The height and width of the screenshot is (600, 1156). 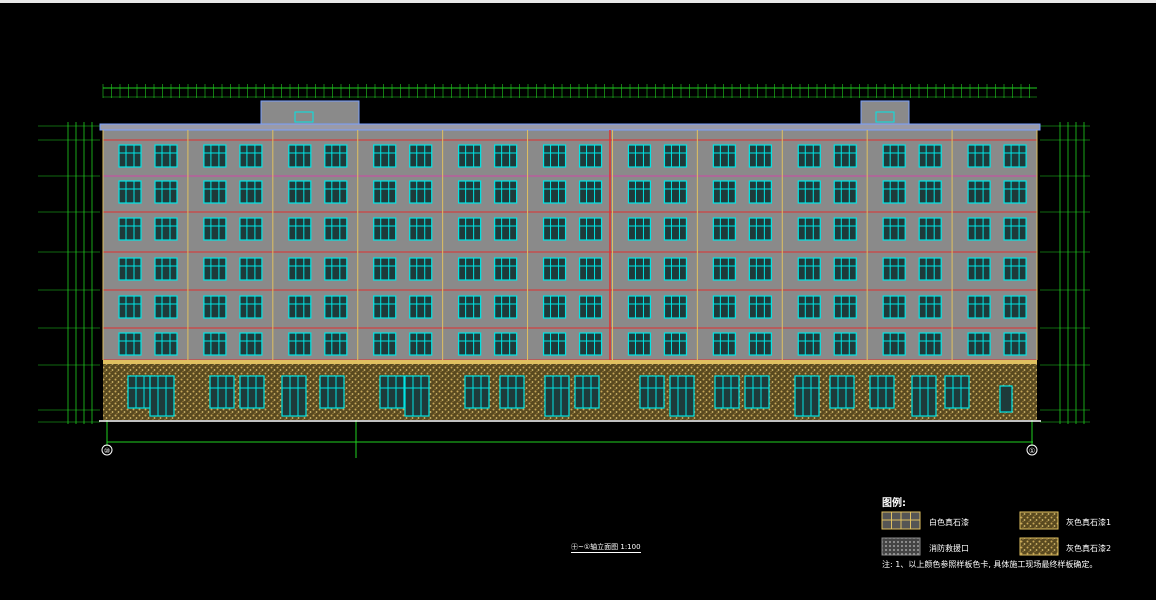 What do you see at coordinates (949, 548) in the screenshot?
I see `legend-label-fire-rescue: 消防救援口` at bounding box center [949, 548].